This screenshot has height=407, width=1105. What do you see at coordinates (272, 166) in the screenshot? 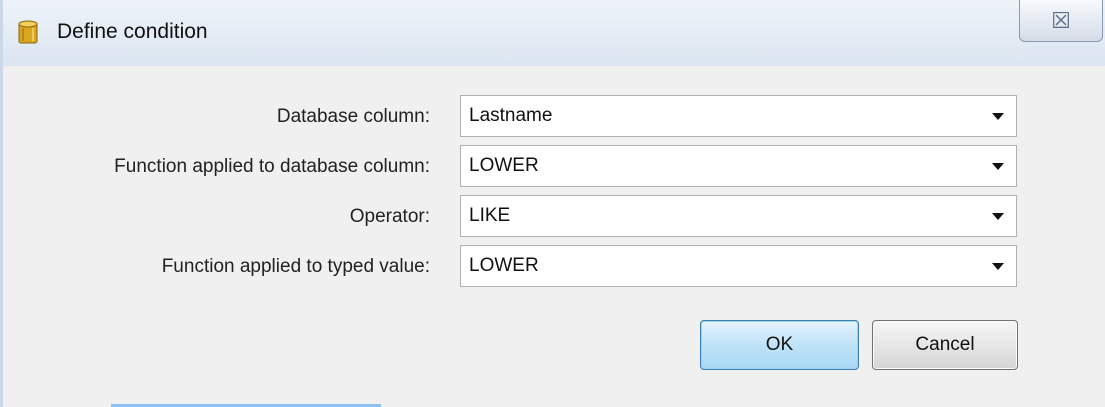
I see `function-column-label: Function applied to database column:` at bounding box center [272, 166].